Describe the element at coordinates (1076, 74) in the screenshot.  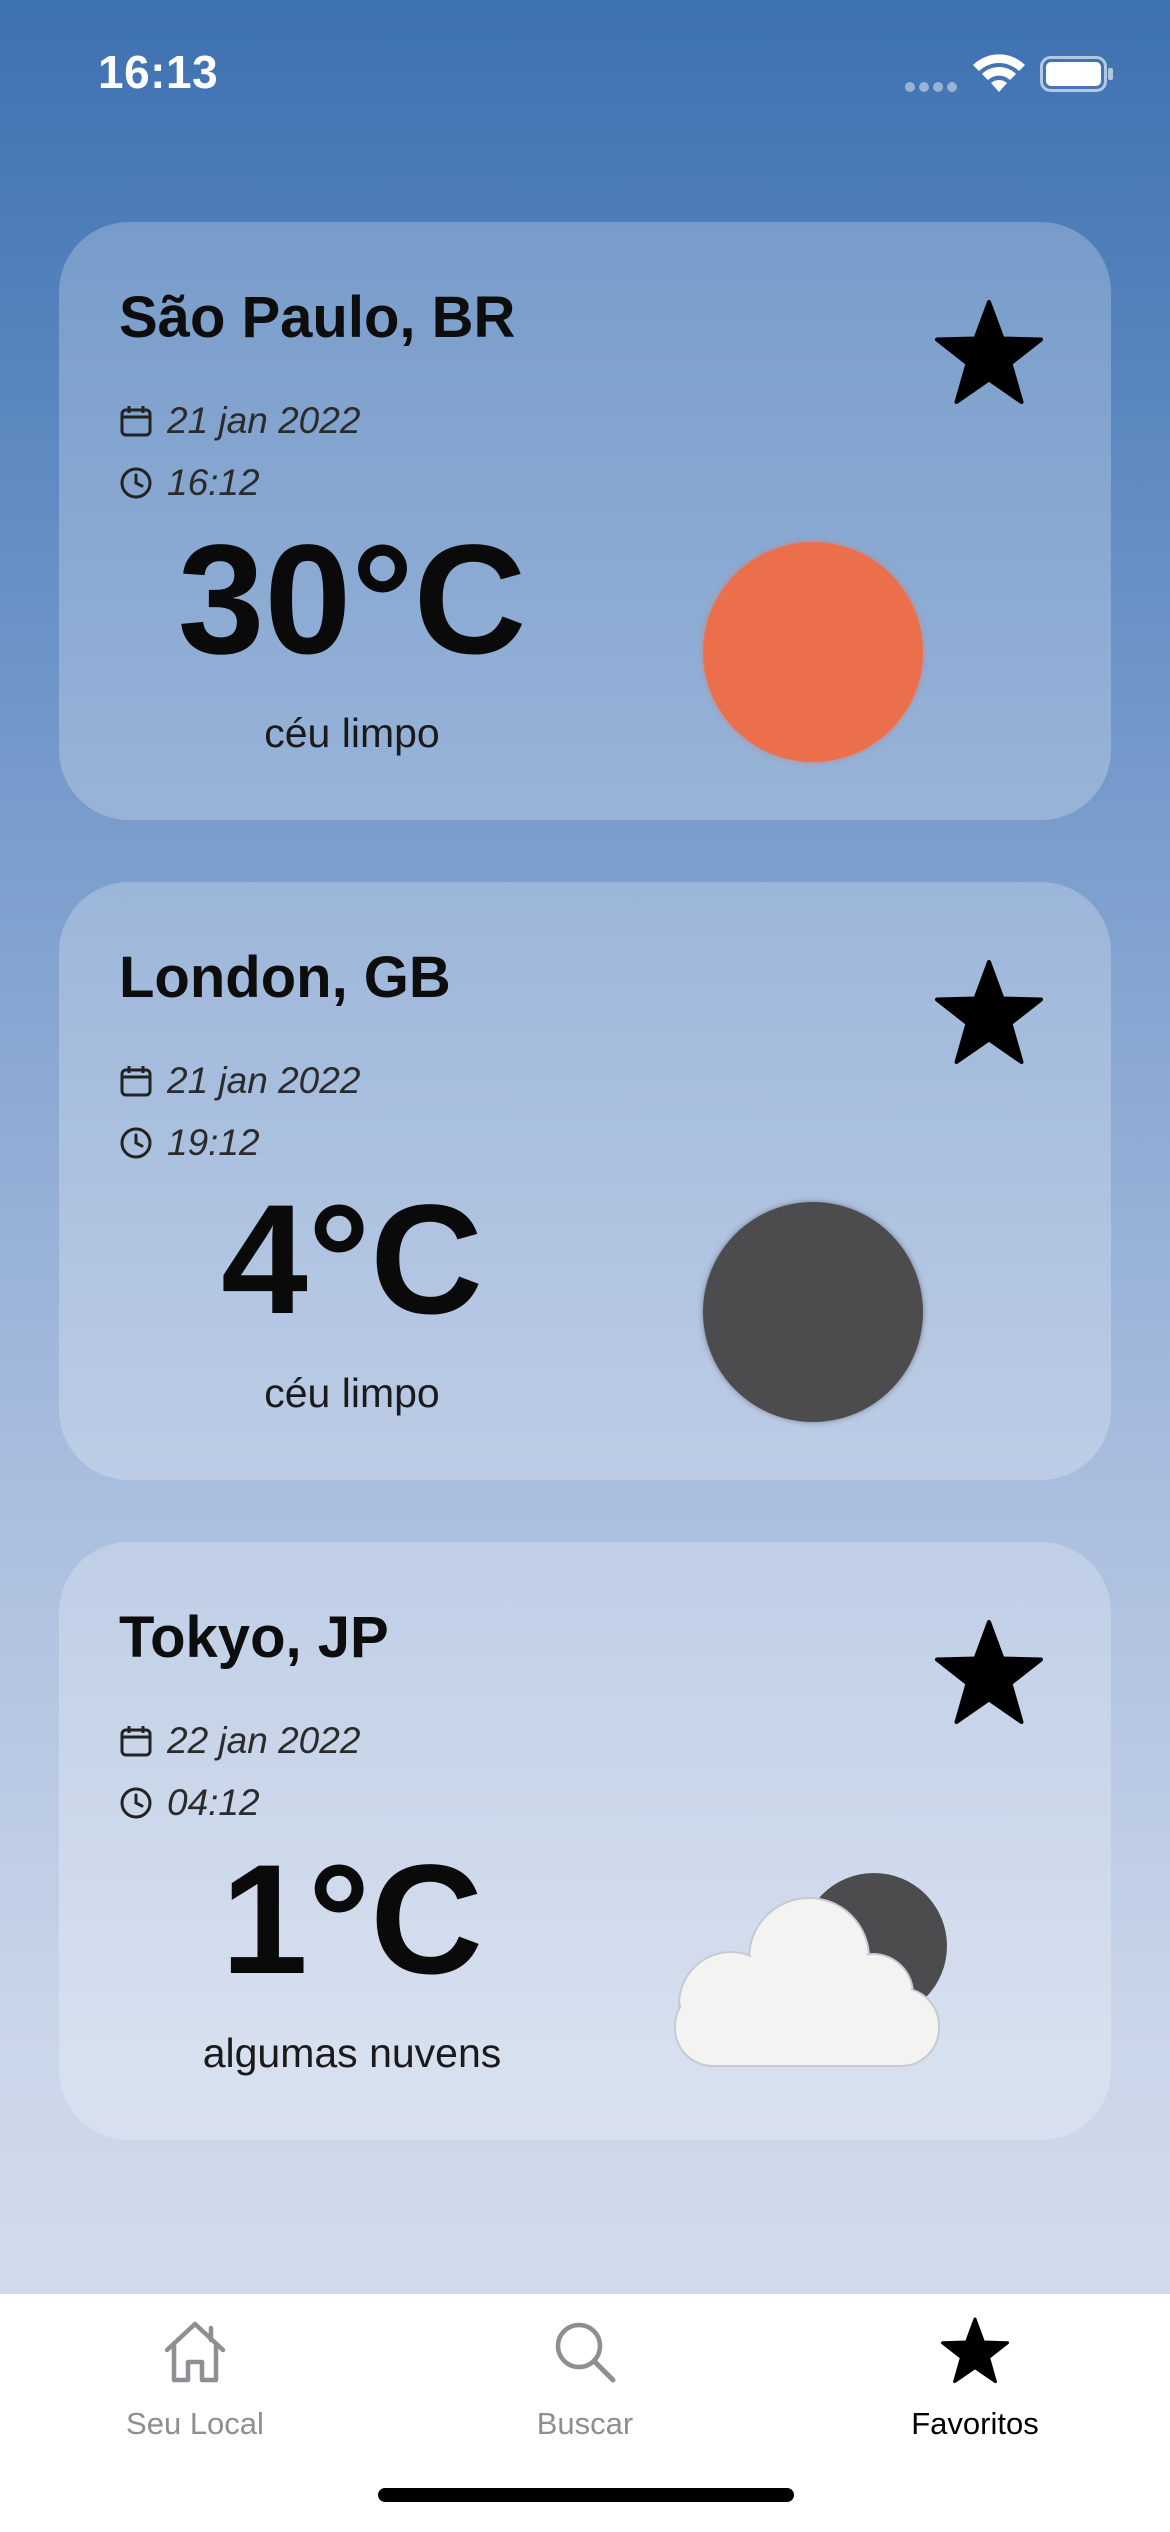
I see `battery-icon` at that location.